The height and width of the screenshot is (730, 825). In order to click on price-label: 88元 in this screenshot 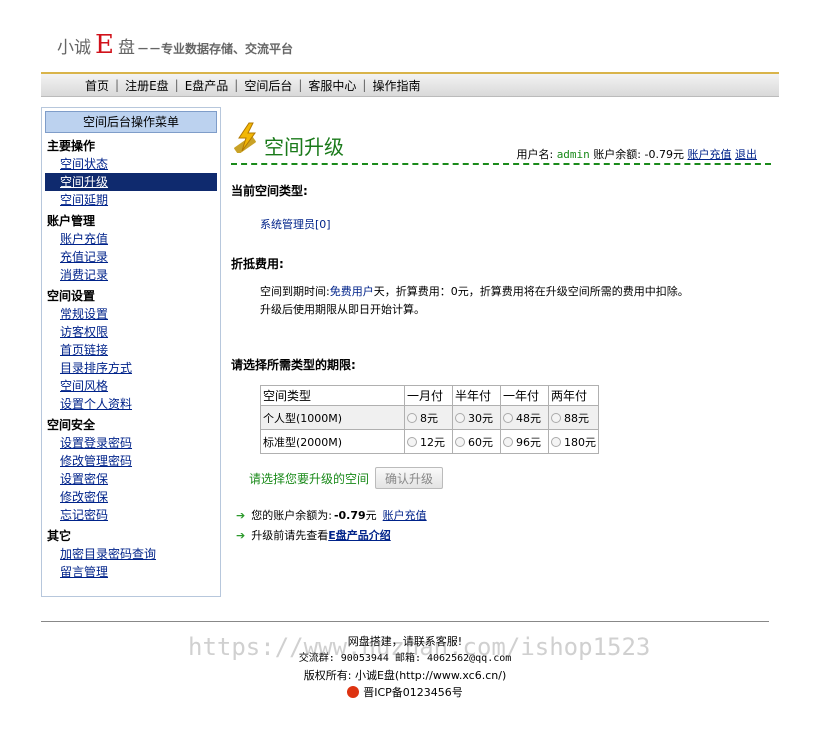, I will do `click(576, 418)`.